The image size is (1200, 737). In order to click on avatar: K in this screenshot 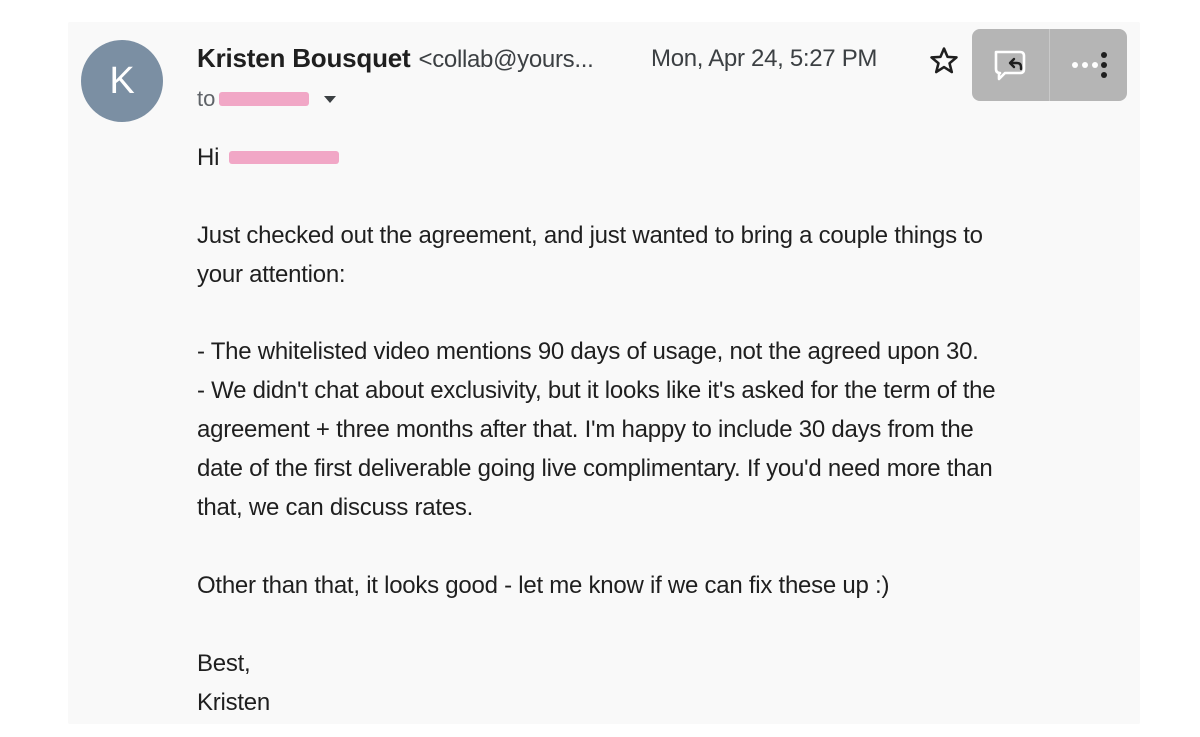, I will do `click(122, 81)`.